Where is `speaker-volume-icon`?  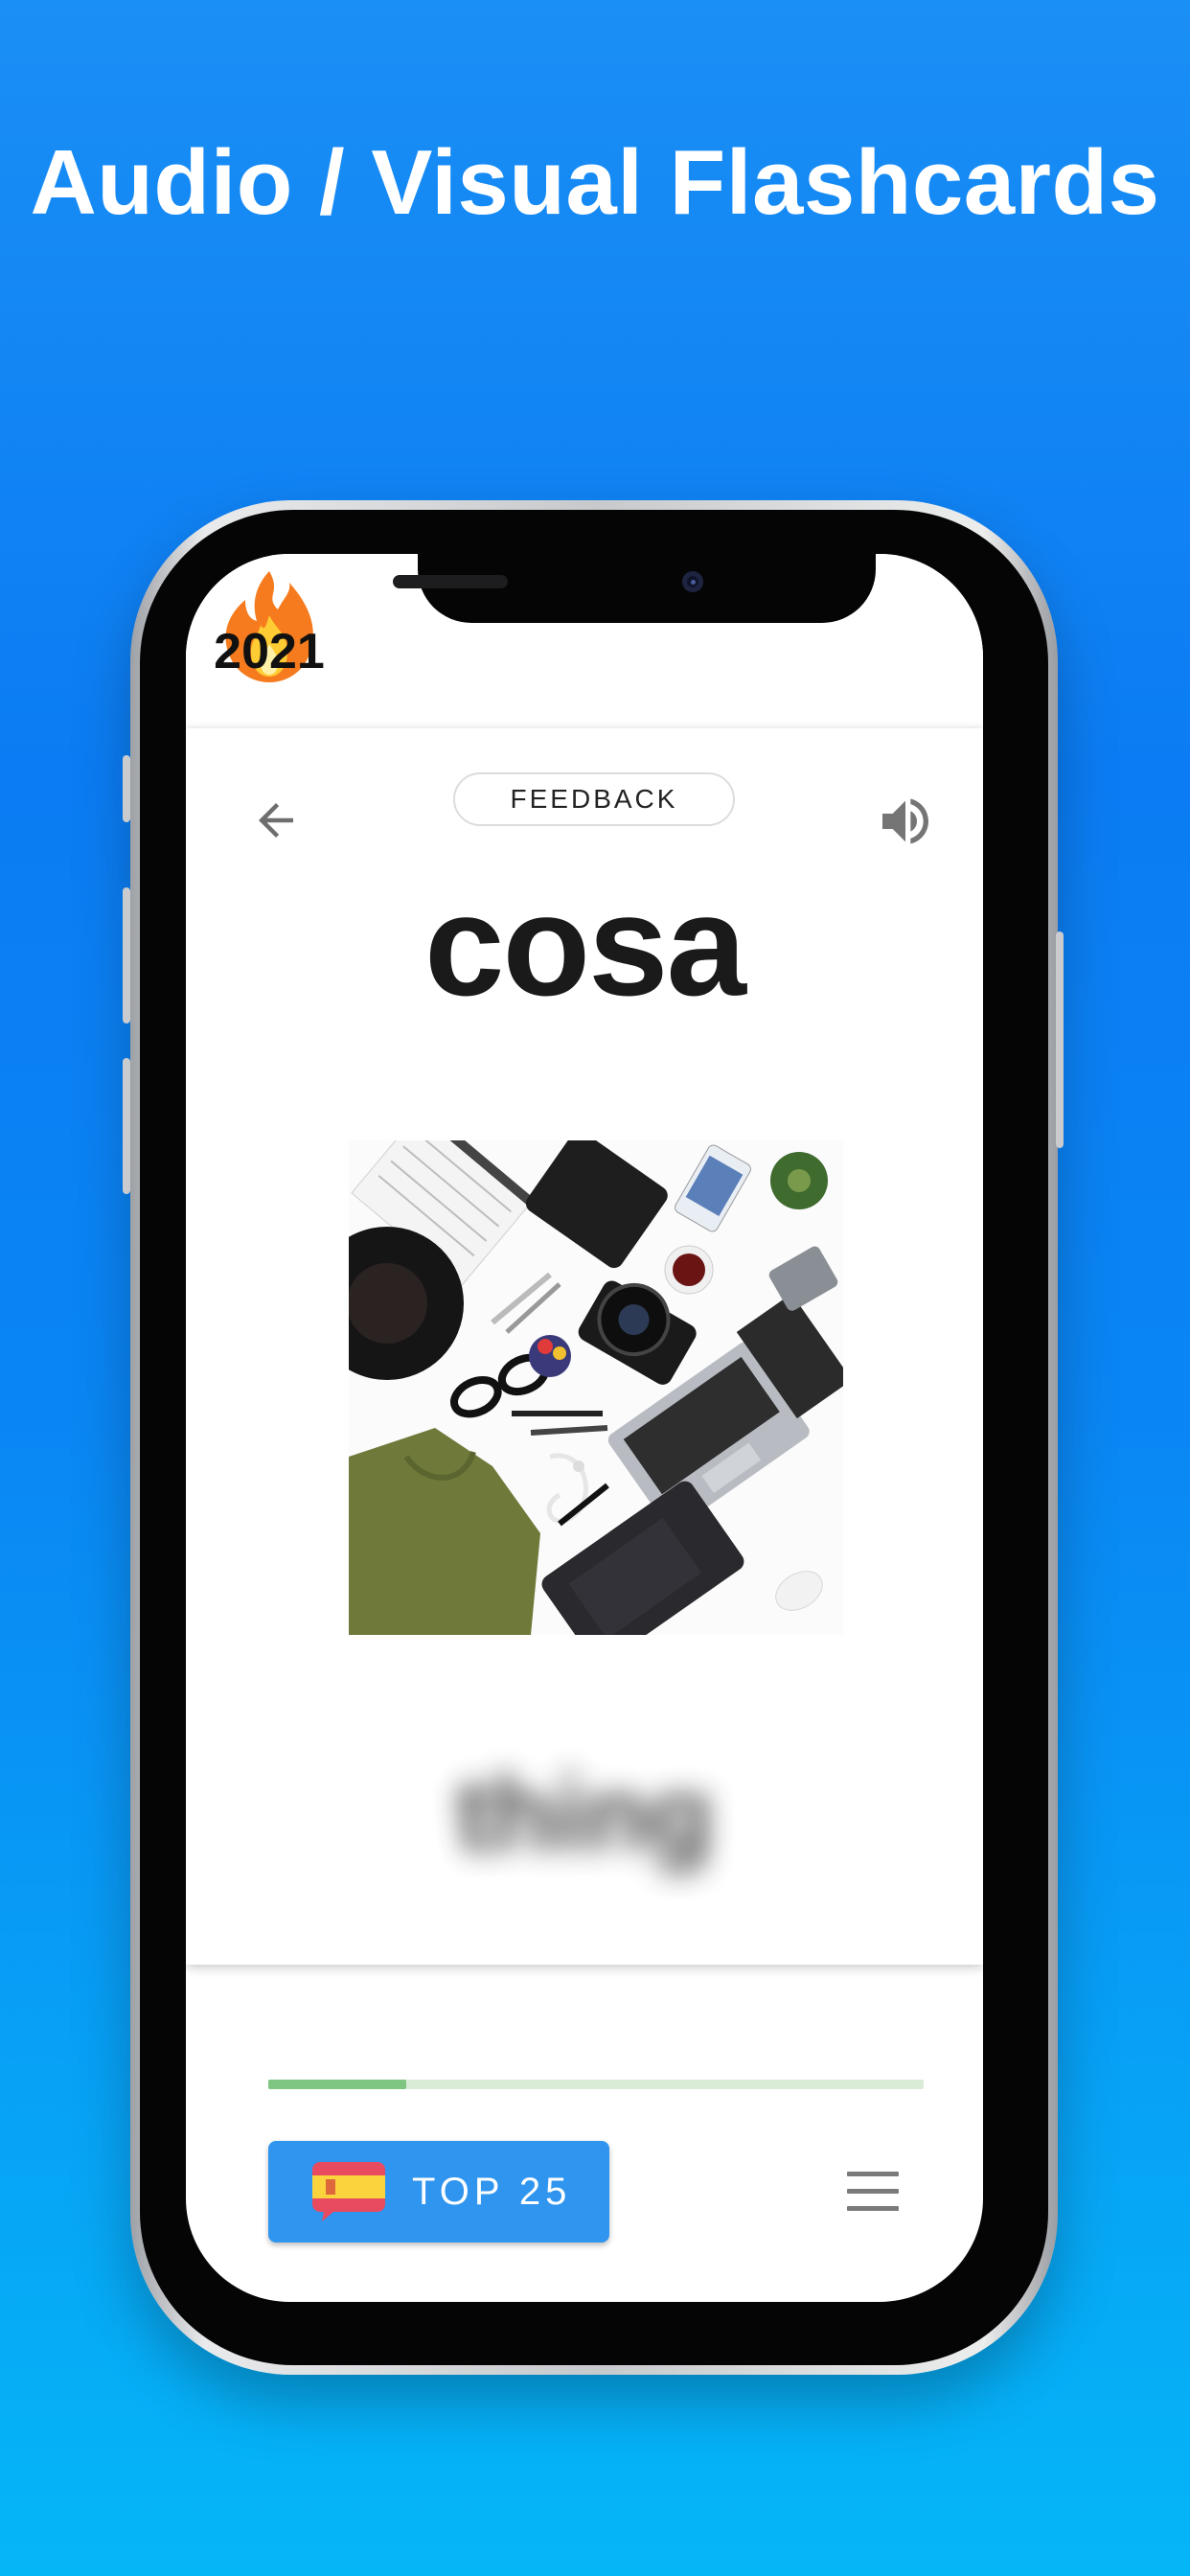 speaker-volume-icon is located at coordinates (905, 821).